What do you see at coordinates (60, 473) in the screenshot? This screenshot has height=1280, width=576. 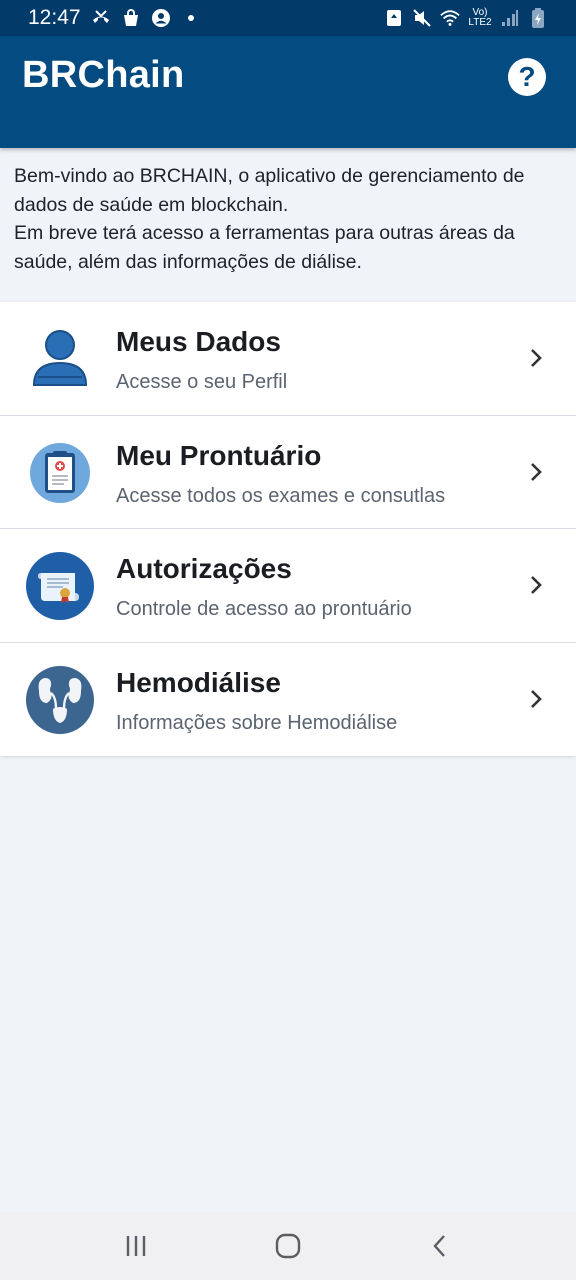 I see `medical-record-icon` at bounding box center [60, 473].